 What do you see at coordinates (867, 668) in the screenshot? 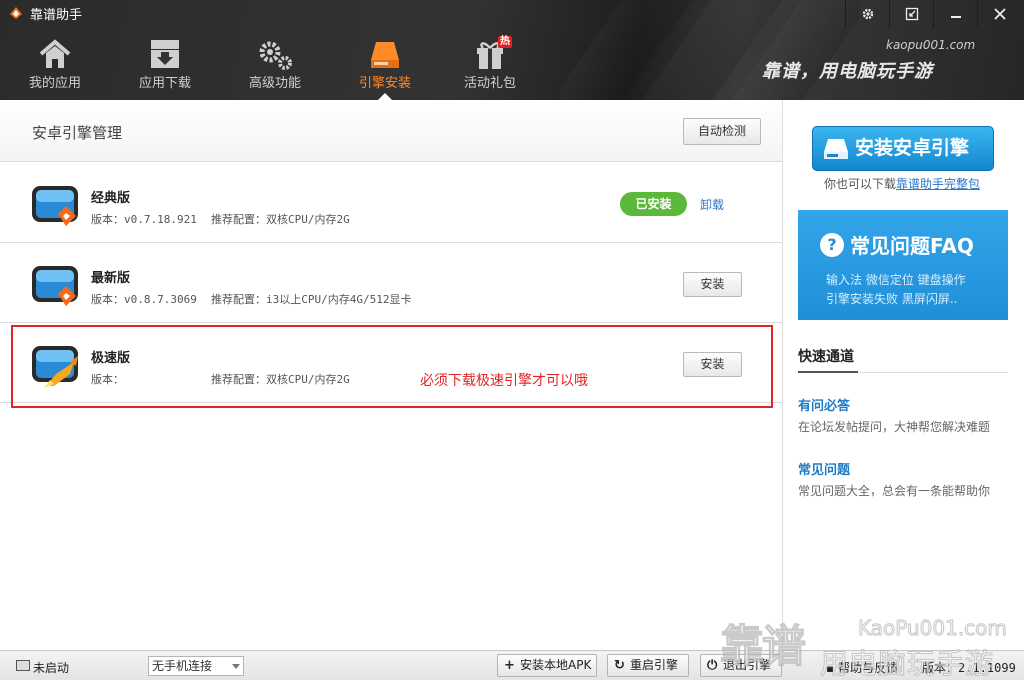
I see `help-label: 帮助与反馈` at bounding box center [867, 668].